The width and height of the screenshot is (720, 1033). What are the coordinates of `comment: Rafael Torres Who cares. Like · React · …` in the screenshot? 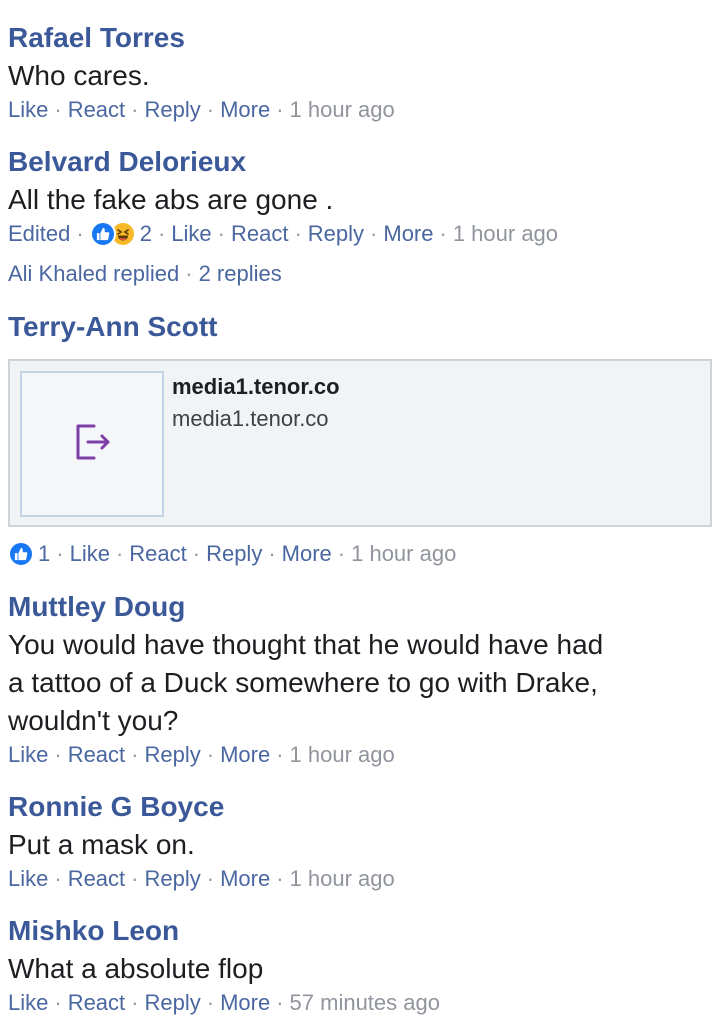 It's located at (360, 72).